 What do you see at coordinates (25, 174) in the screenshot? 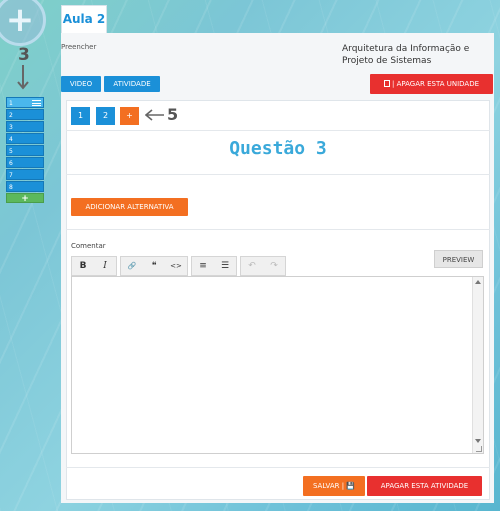
I see `unit-item-7: 7` at bounding box center [25, 174].